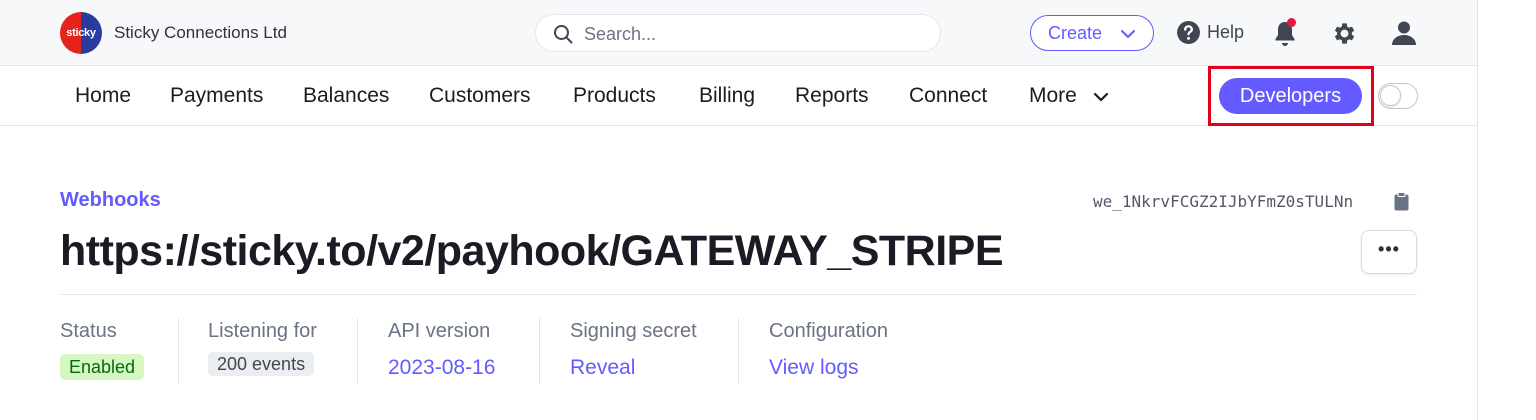 The height and width of the screenshot is (420, 1536). I want to click on status-section: Status Enabled, so click(102, 350).